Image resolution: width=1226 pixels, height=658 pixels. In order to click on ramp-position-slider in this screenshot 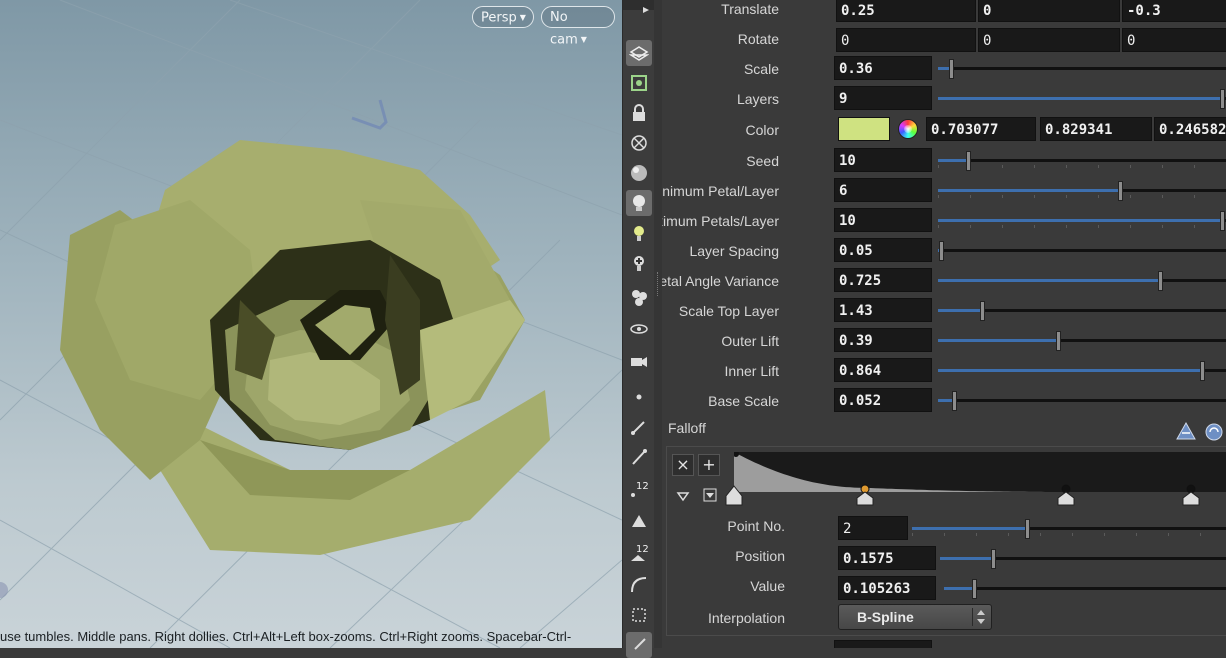, I will do `click(1083, 559)`.